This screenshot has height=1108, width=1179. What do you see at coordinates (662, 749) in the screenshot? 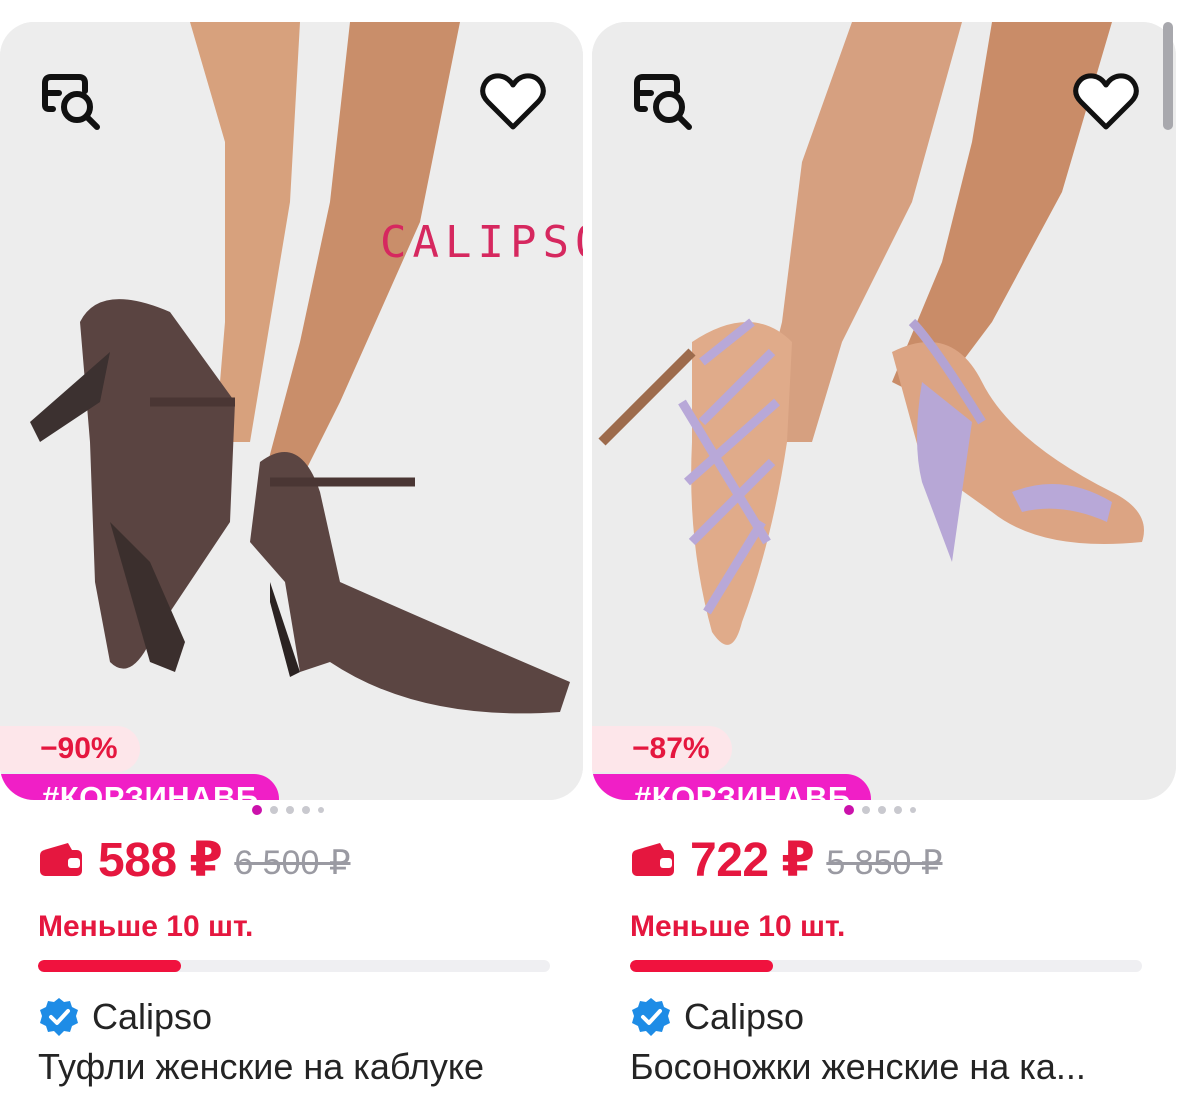
I see `discount-badge: −87%` at bounding box center [662, 749].